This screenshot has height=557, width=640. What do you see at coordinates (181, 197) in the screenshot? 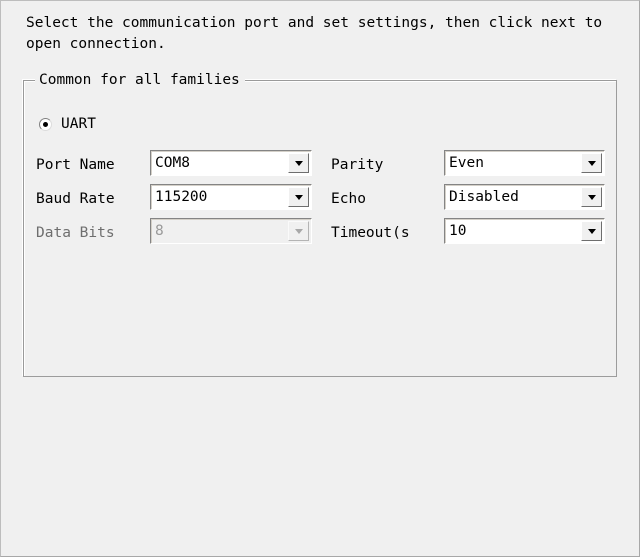
I see `baud-rate-value: 115200` at bounding box center [181, 197].